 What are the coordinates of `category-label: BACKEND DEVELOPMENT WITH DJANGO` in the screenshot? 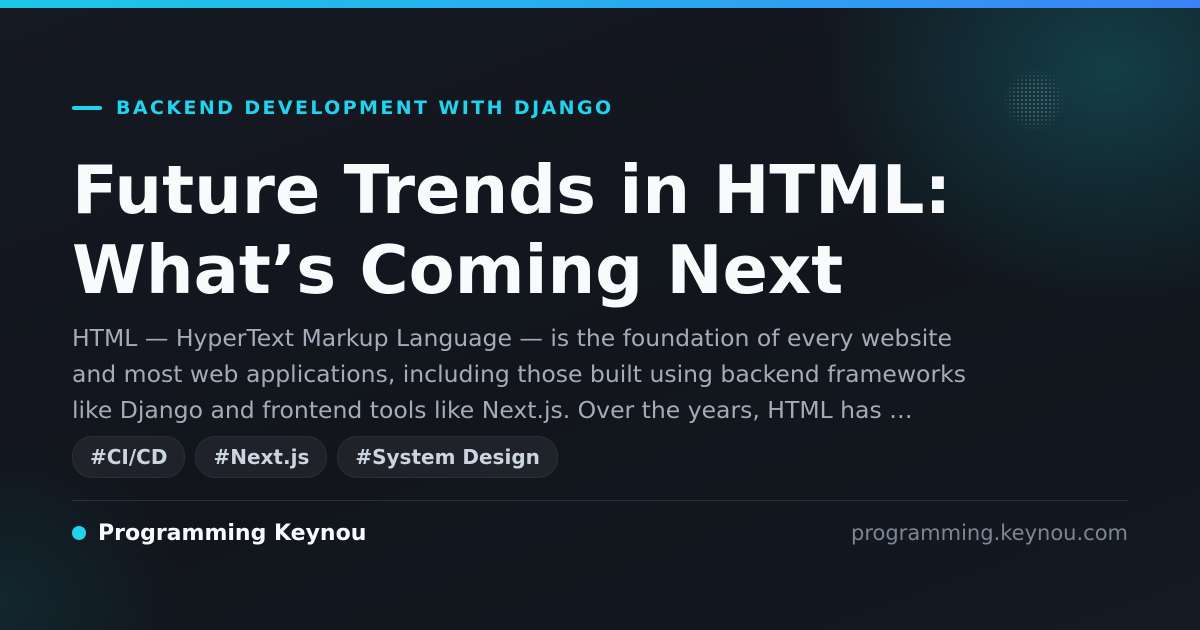 It's located at (343, 108).